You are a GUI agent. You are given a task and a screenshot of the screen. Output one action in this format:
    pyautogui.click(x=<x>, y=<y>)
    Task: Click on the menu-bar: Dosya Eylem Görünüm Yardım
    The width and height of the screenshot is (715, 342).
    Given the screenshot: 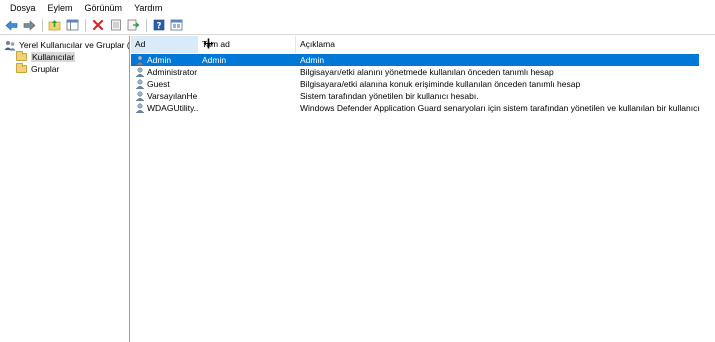 What is the action you would take?
    pyautogui.click(x=357, y=8)
    